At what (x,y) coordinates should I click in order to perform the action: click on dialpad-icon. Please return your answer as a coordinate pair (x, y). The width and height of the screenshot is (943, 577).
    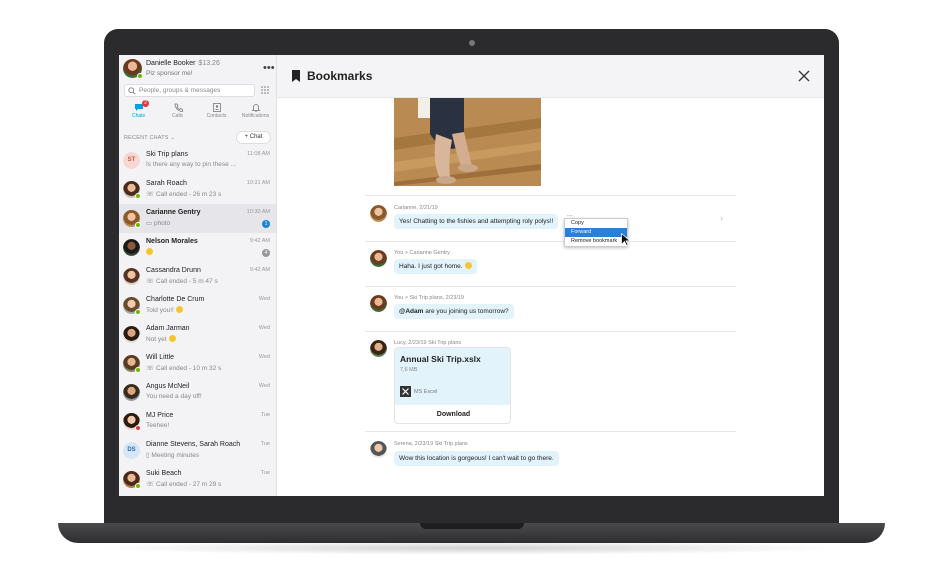
    Looking at the image, I should click on (265, 90).